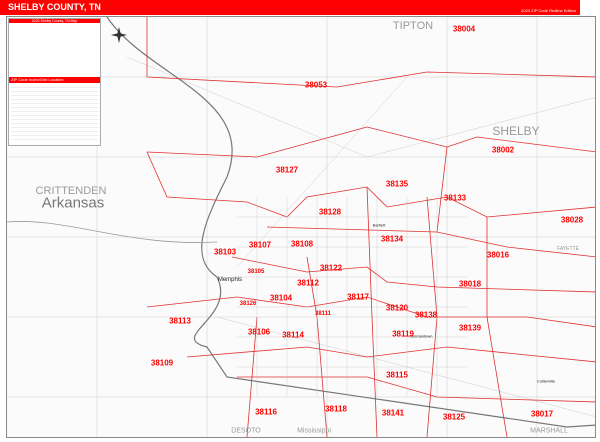 The width and height of the screenshot is (600, 442). What do you see at coordinates (336, 409) in the screenshot?
I see `zip-label: 38118` at bounding box center [336, 409].